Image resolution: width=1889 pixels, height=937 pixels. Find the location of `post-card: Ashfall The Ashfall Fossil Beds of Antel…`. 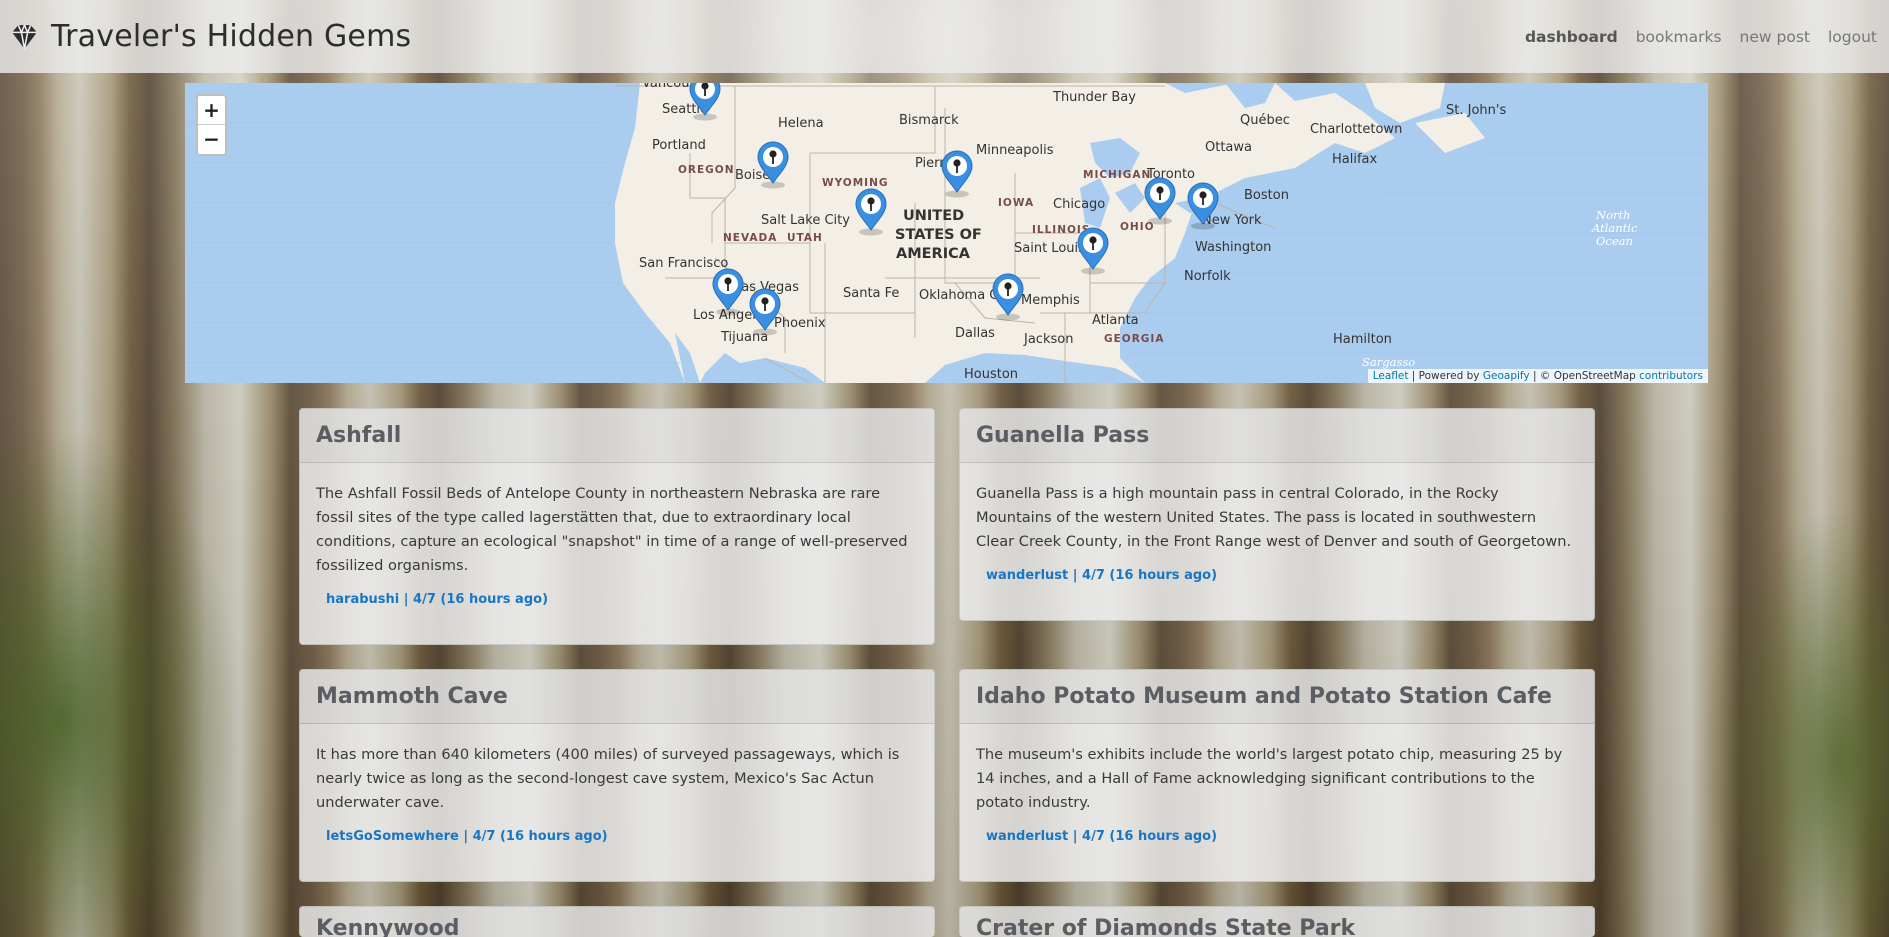

post-card: Ashfall The Ashfall Fossil Beds of Antel… is located at coordinates (617, 526).